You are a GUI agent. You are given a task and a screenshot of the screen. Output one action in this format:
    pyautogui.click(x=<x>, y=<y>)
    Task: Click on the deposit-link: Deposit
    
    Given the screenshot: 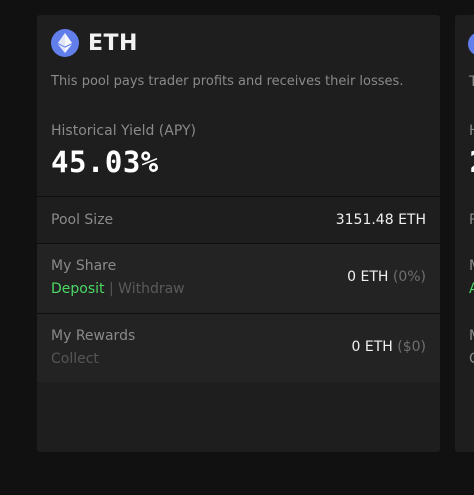 What is the action you would take?
    pyautogui.click(x=78, y=289)
    